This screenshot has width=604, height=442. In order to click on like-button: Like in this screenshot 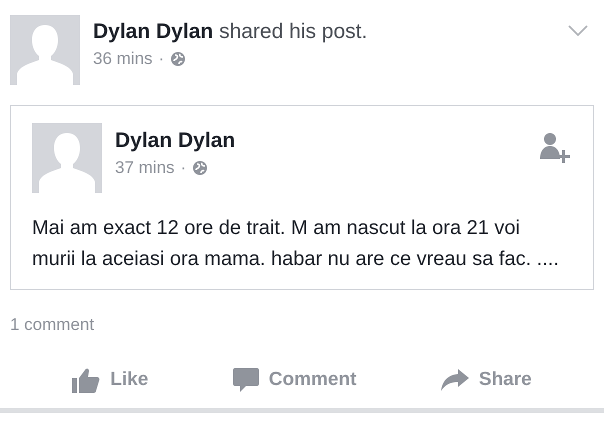, I will do `click(110, 380)`.